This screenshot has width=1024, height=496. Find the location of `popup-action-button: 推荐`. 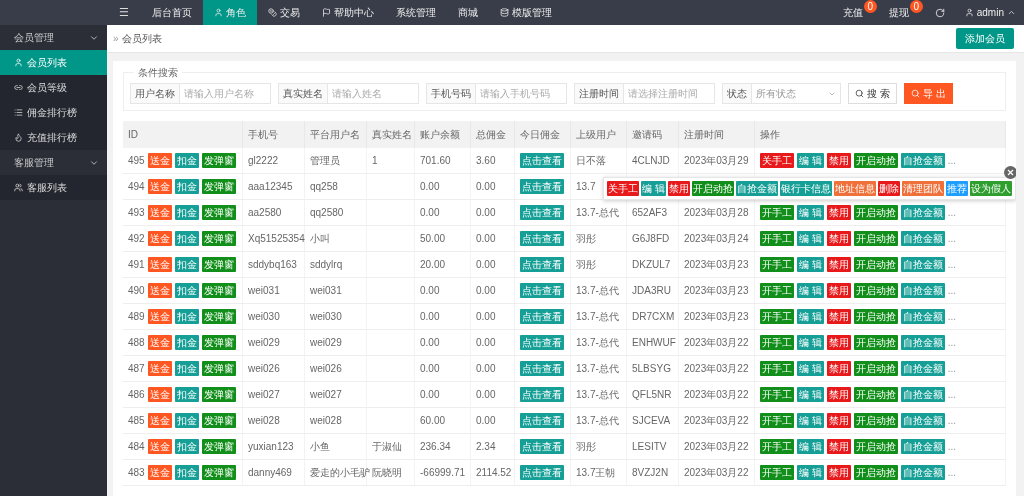

popup-action-button: 推荐 is located at coordinates (957, 188).